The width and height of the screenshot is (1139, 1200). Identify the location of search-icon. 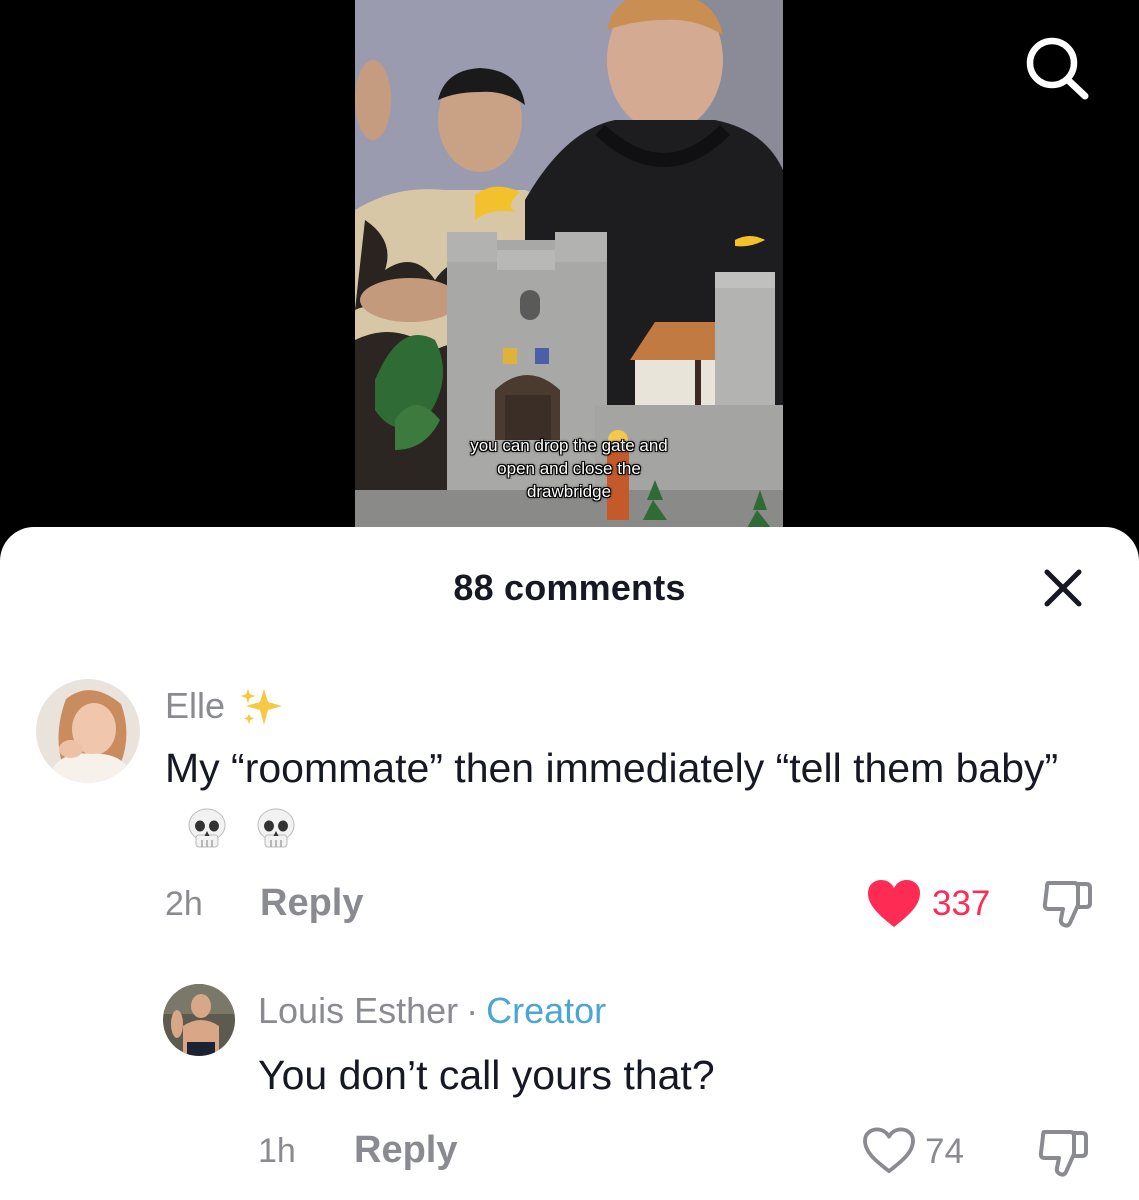
(1057, 68).